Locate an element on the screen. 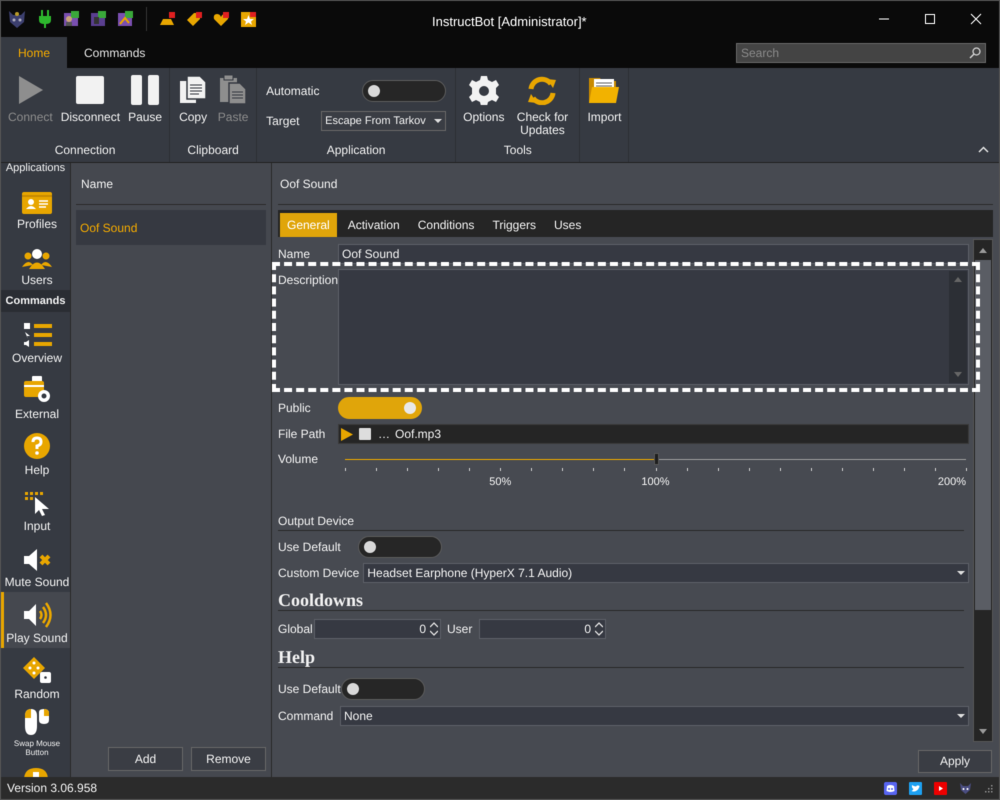  field-label: Global is located at coordinates (296, 629).